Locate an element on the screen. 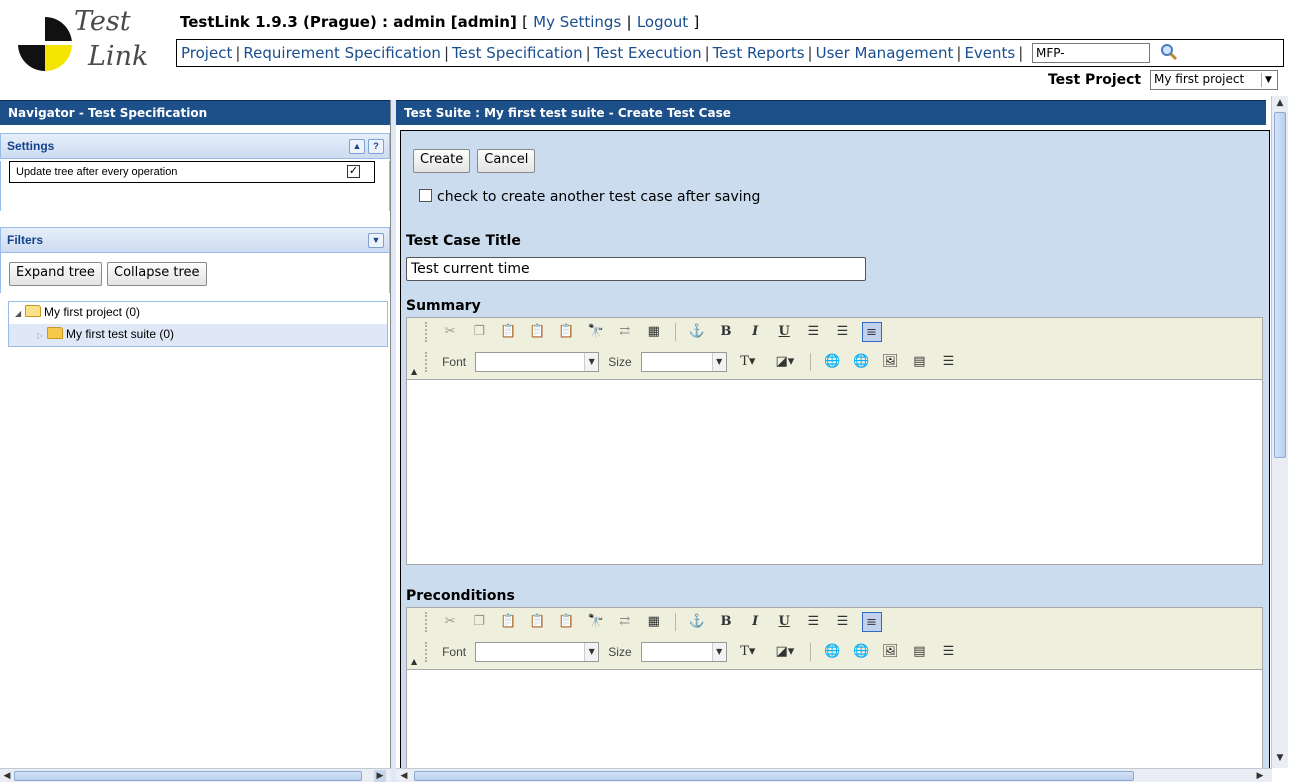  expand-tree-button: Expand tree is located at coordinates (55, 274).